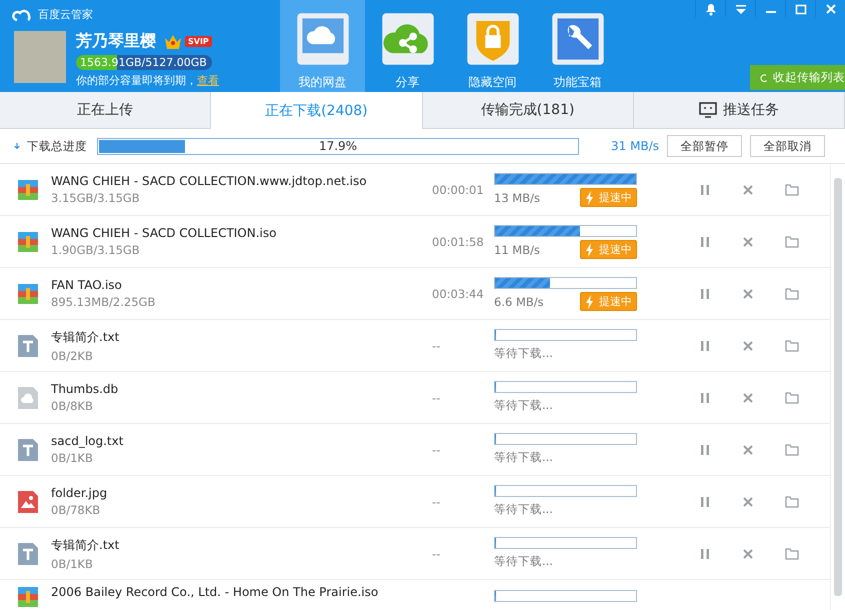 This screenshot has width=845, height=610. What do you see at coordinates (116, 41) in the screenshot?
I see `user-name: 芳乃琴里樱` at bounding box center [116, 41].